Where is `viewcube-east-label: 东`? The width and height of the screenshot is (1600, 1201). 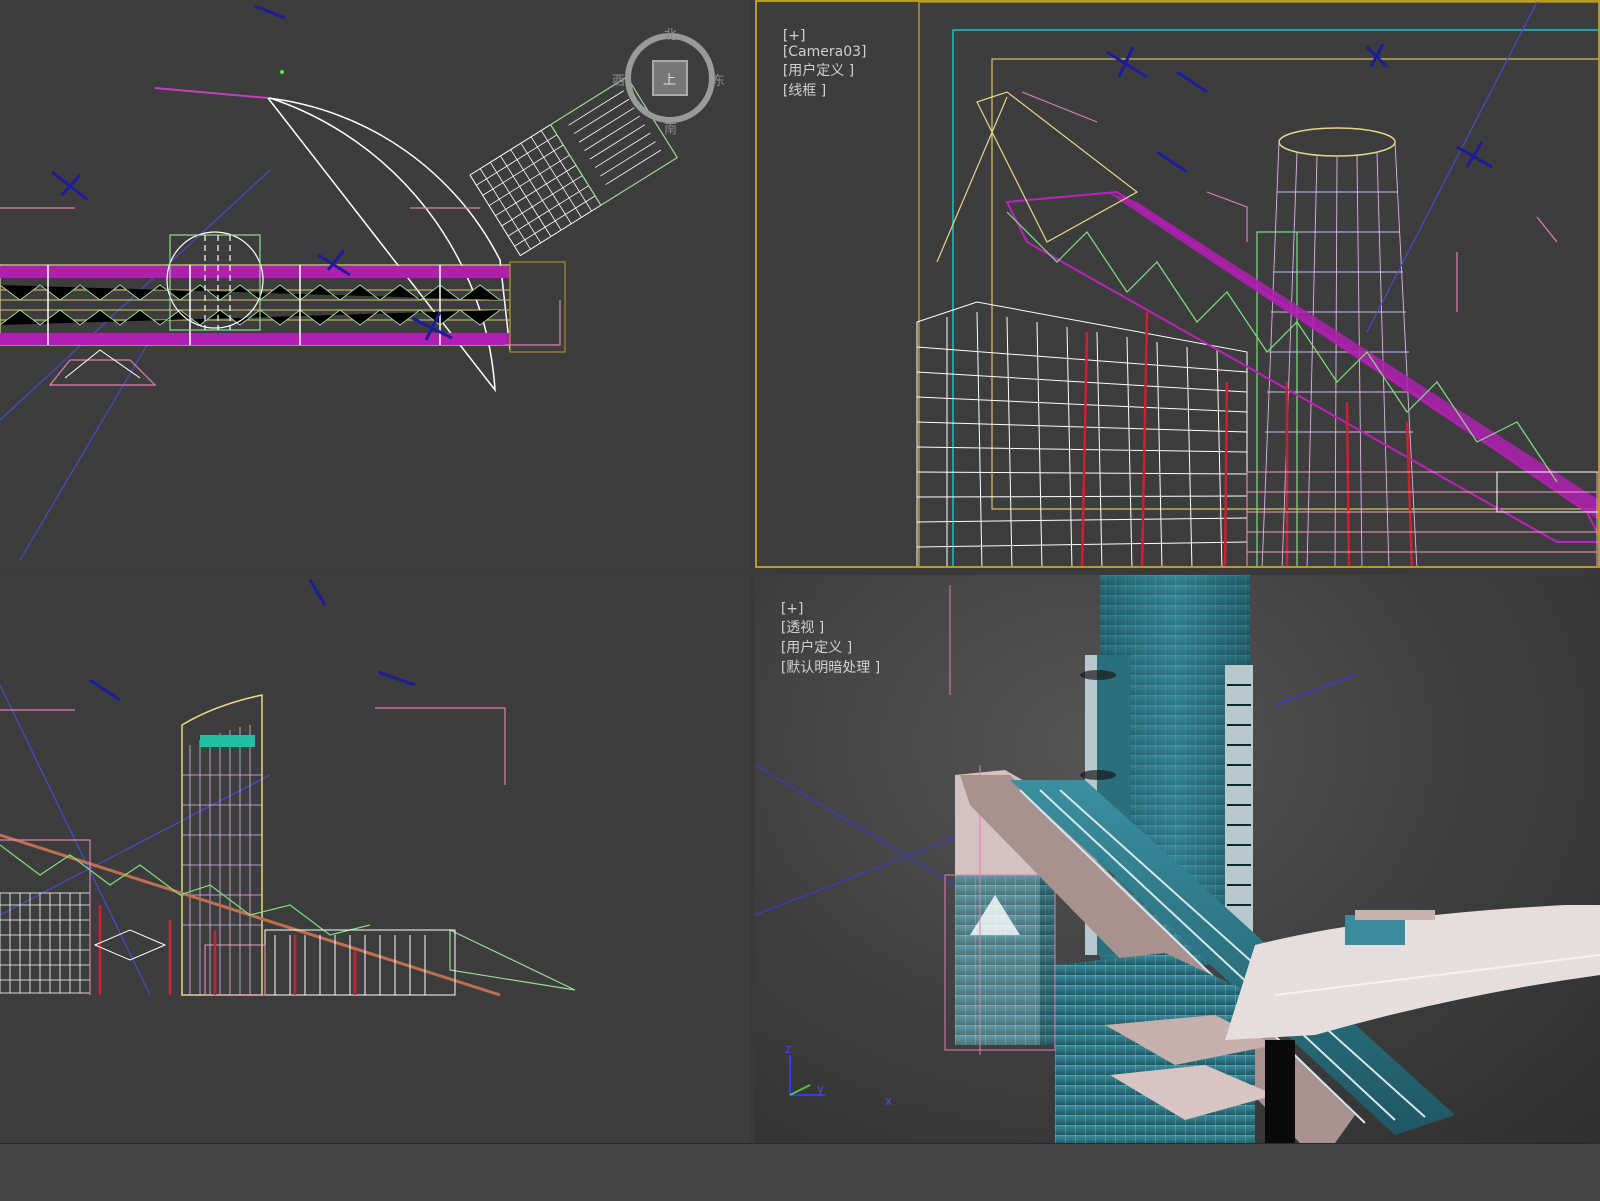 viewcube-east-label: 东 is located at coordinates (718, 79).